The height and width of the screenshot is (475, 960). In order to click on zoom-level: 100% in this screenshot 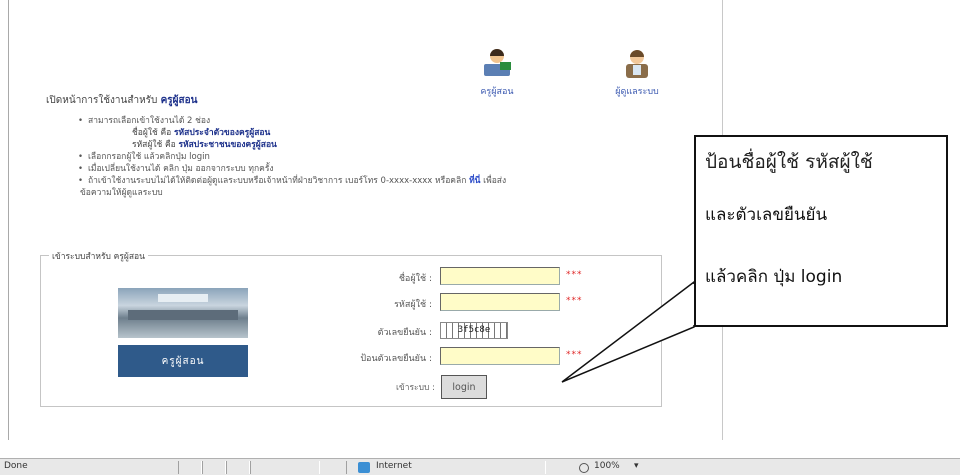, I will do `click(607, 466)`.